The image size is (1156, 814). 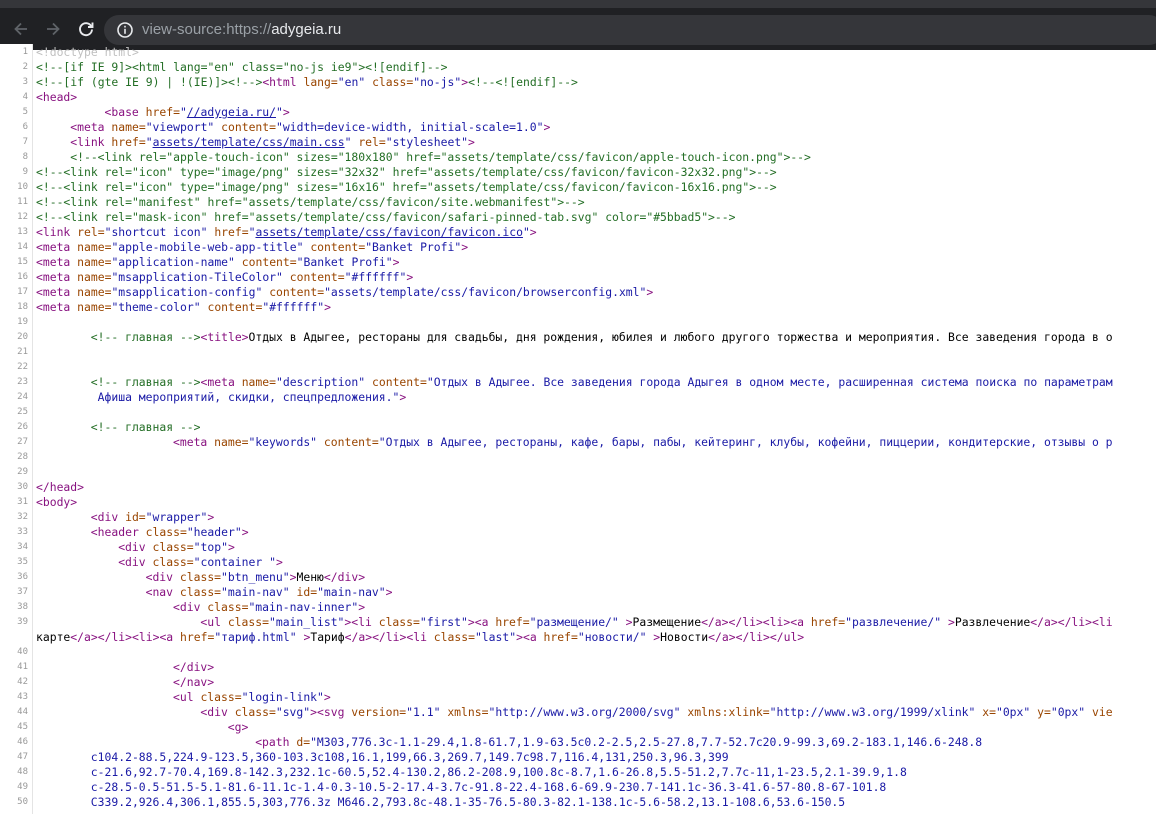 What do you see at coordinates (389, 637) in the screenshot?
I see `code-token: </a></li><li` at bounding box center [389, 637].